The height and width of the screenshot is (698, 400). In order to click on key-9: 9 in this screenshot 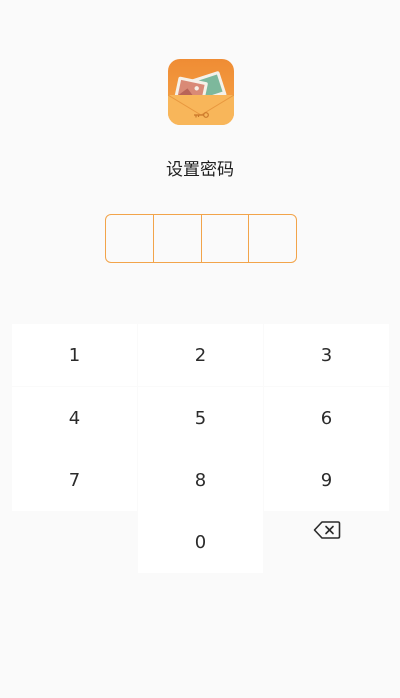, I will do `click(326, 480)`.